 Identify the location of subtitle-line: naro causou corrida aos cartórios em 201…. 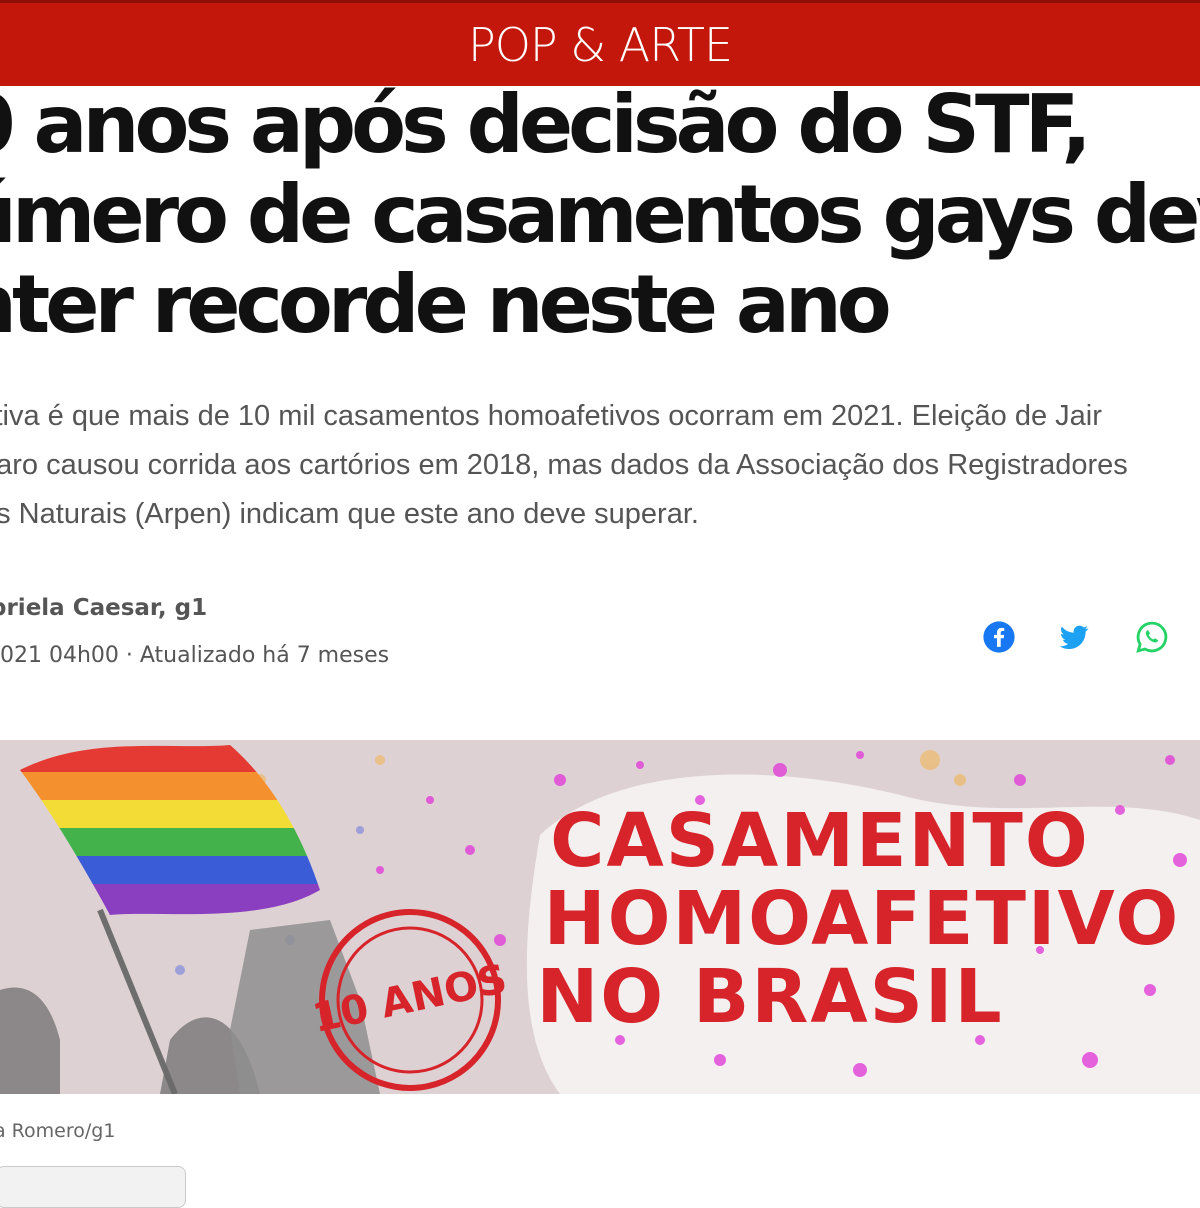
(564, 465).